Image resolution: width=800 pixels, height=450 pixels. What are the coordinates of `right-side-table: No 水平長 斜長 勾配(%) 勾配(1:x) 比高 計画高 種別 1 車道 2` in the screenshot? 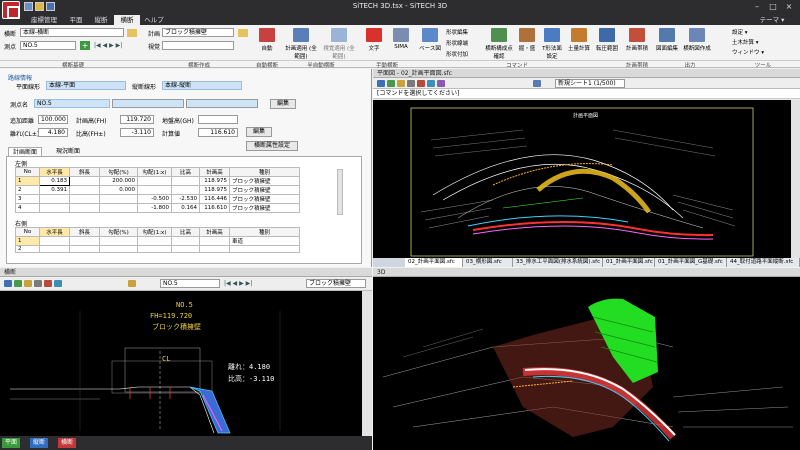 It's located at (157, 240).